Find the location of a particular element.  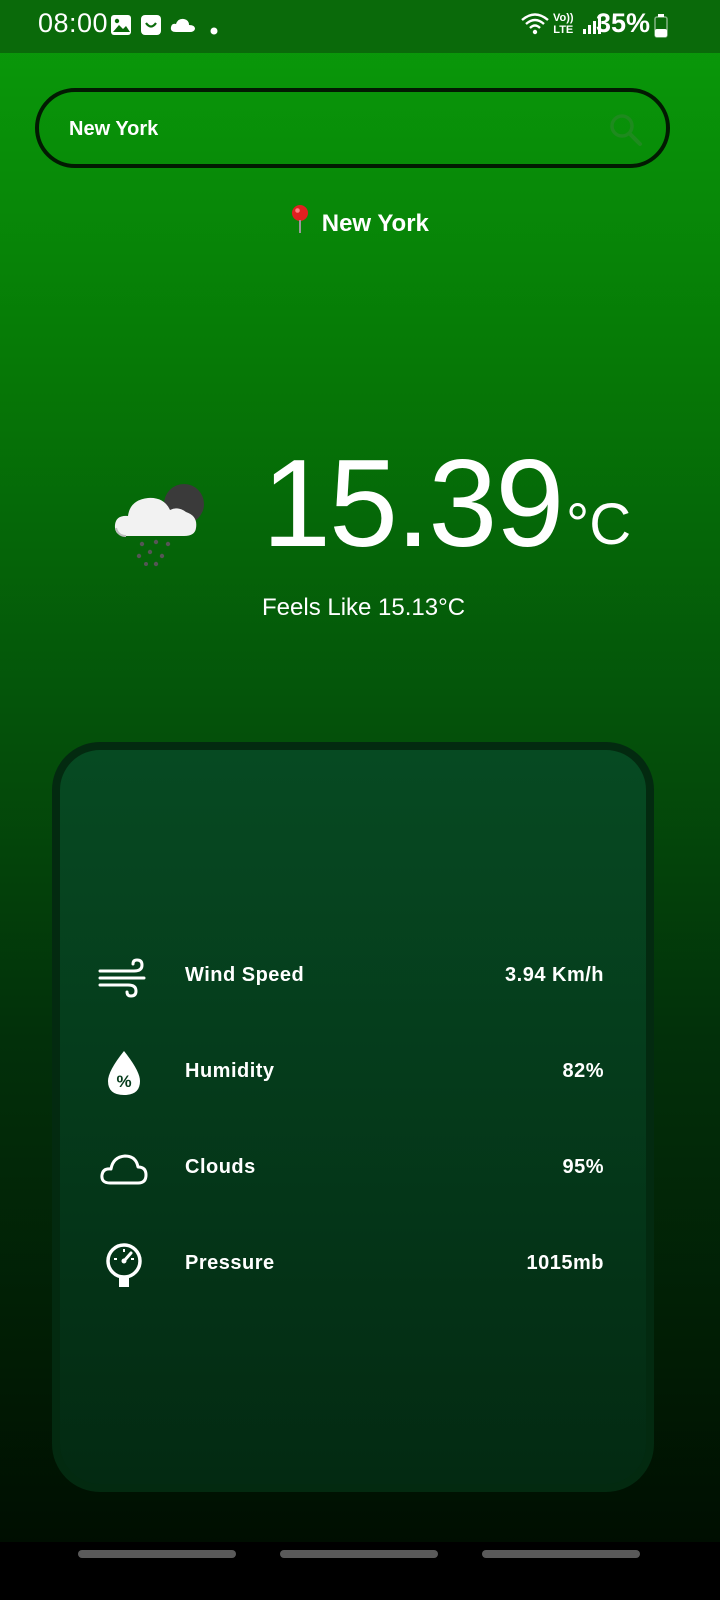

navigation-bar is located at coordinates (360, 1571).